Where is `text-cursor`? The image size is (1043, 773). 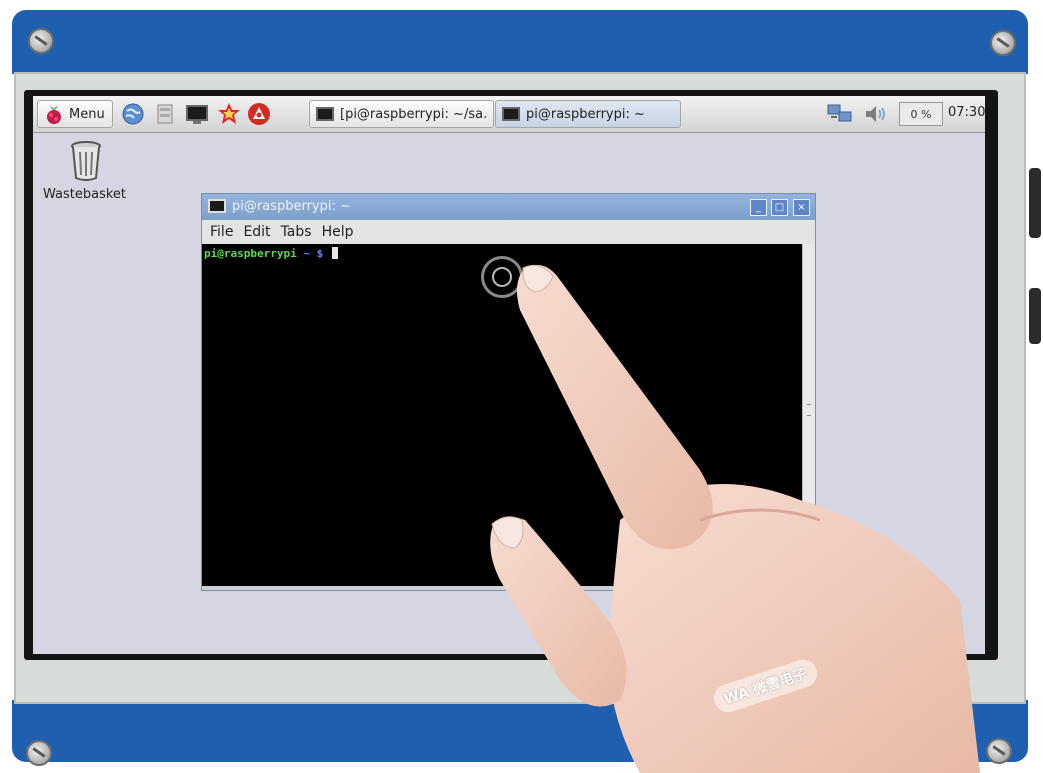
text-cursor is located at coordinates (334, 253).